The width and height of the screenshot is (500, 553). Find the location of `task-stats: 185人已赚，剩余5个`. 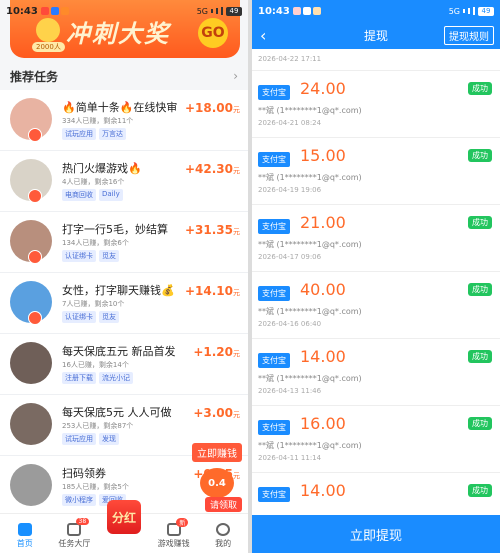

task-stats: 185人已赚，剩余5个 is located at coordinates (95, 487).